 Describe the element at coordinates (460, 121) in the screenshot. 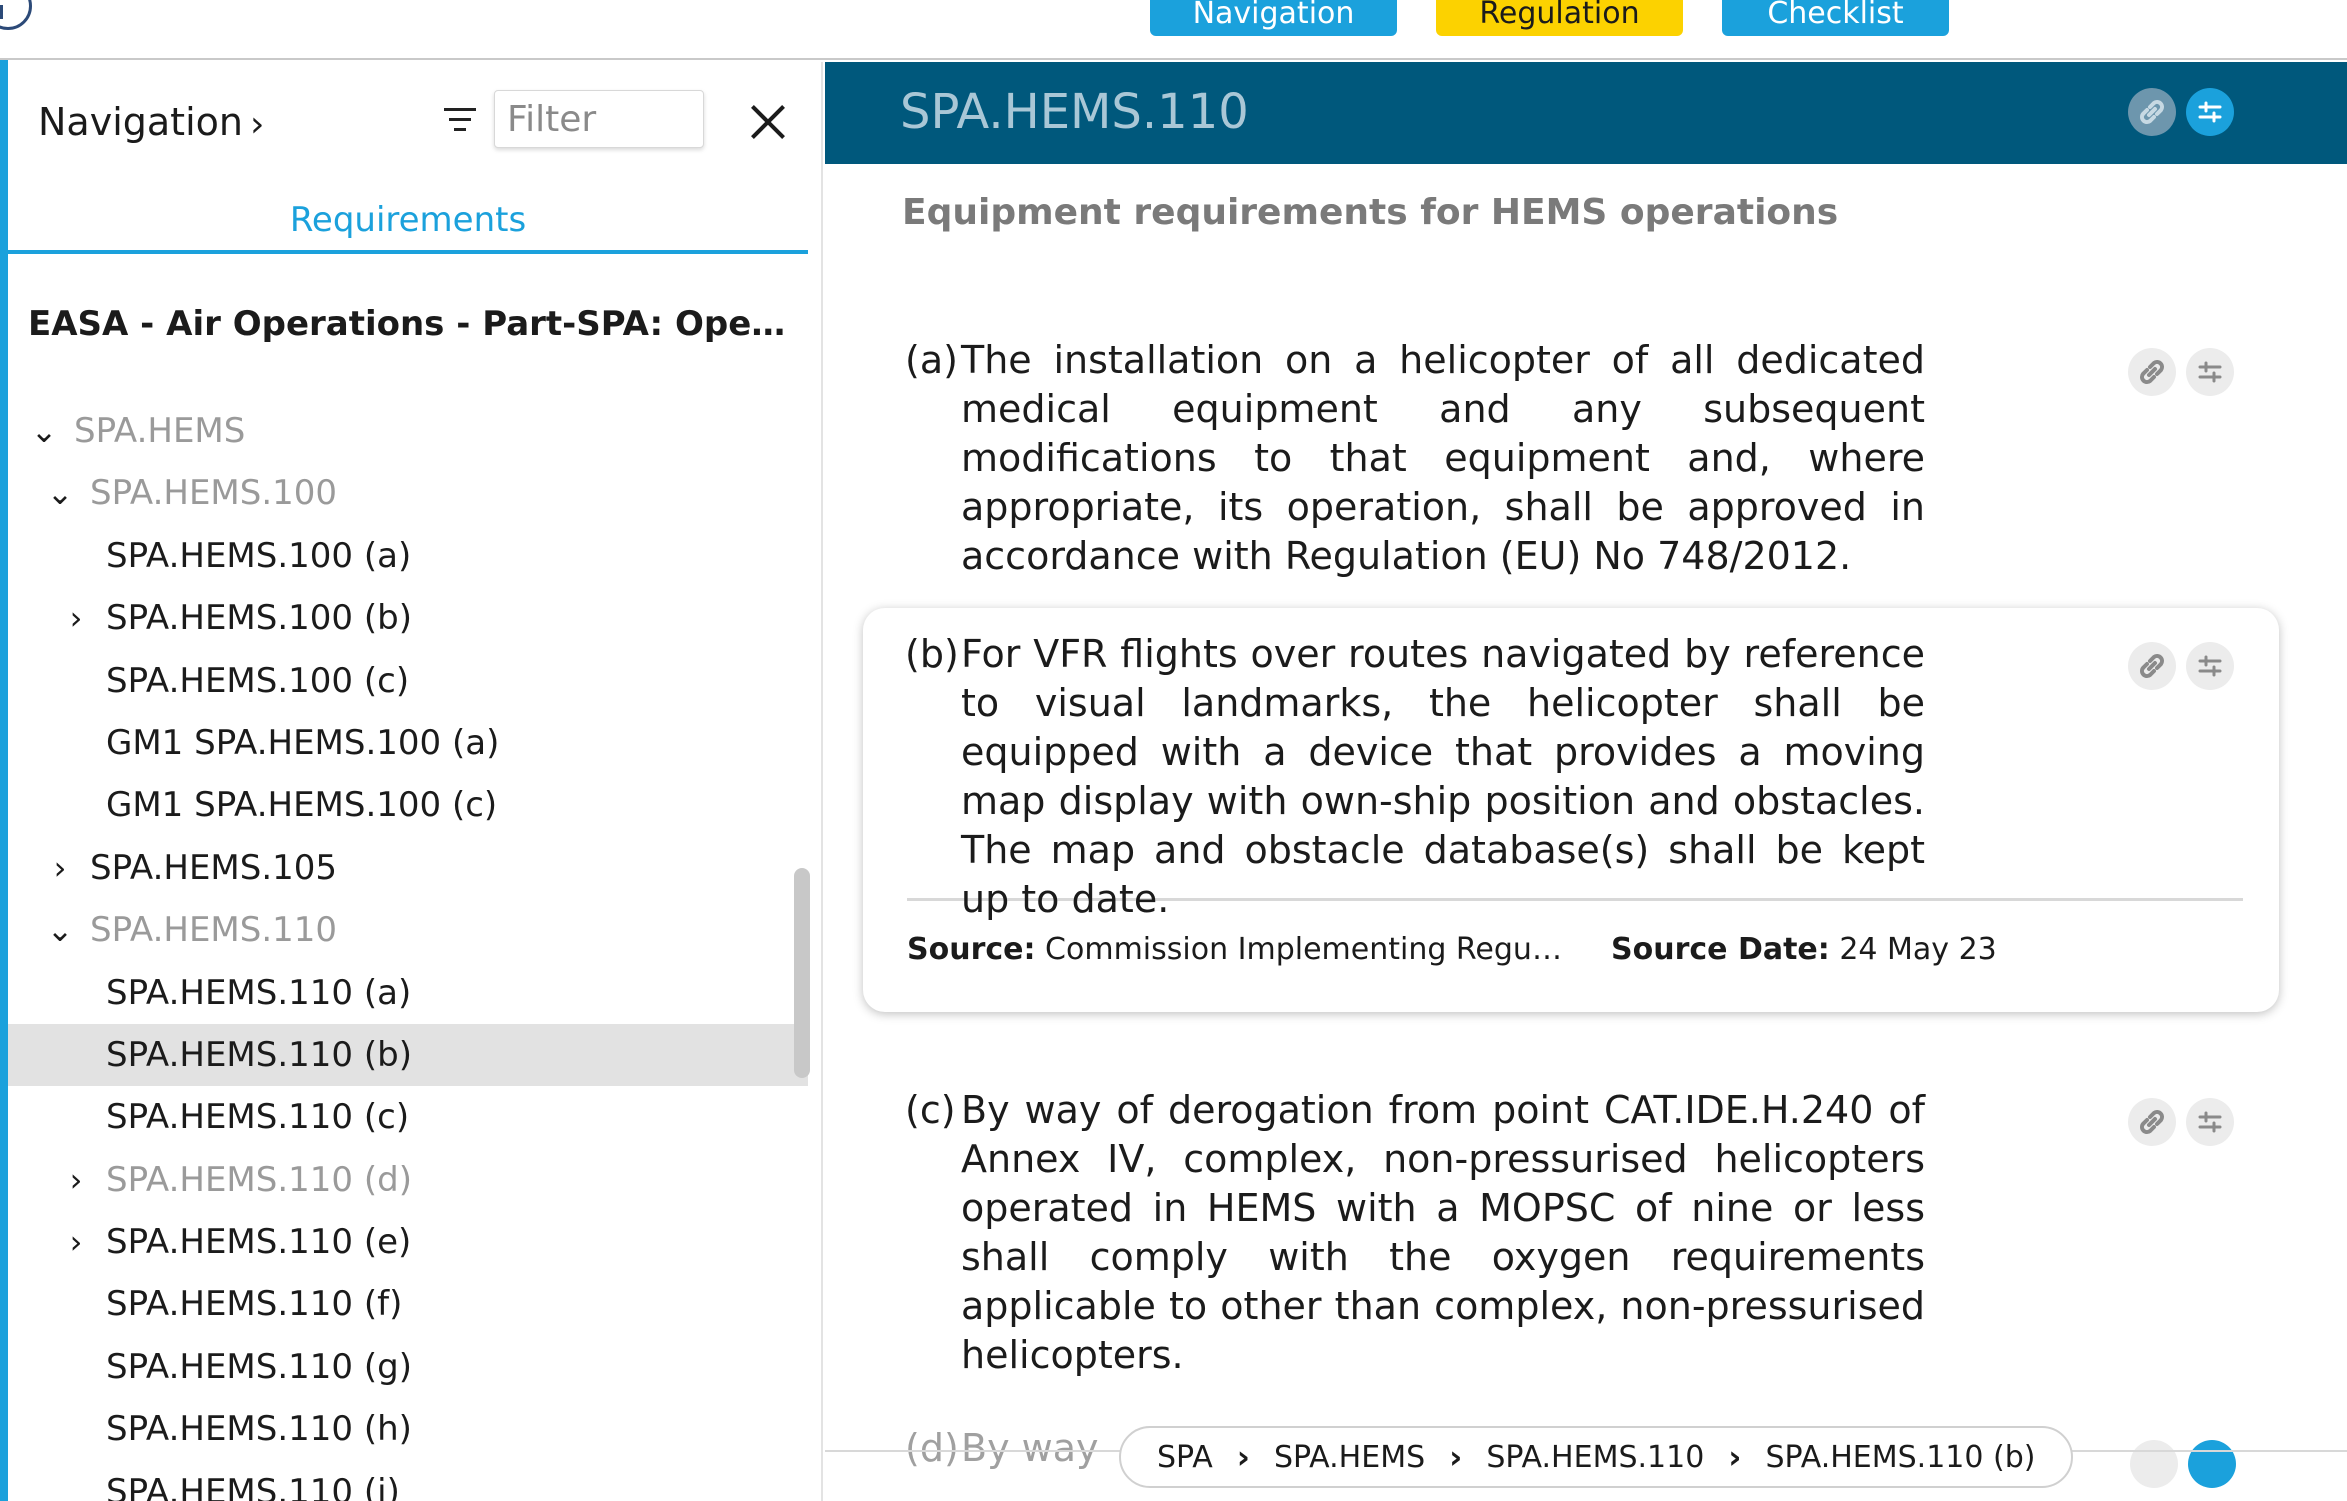

I see `filter-icon` at that location.